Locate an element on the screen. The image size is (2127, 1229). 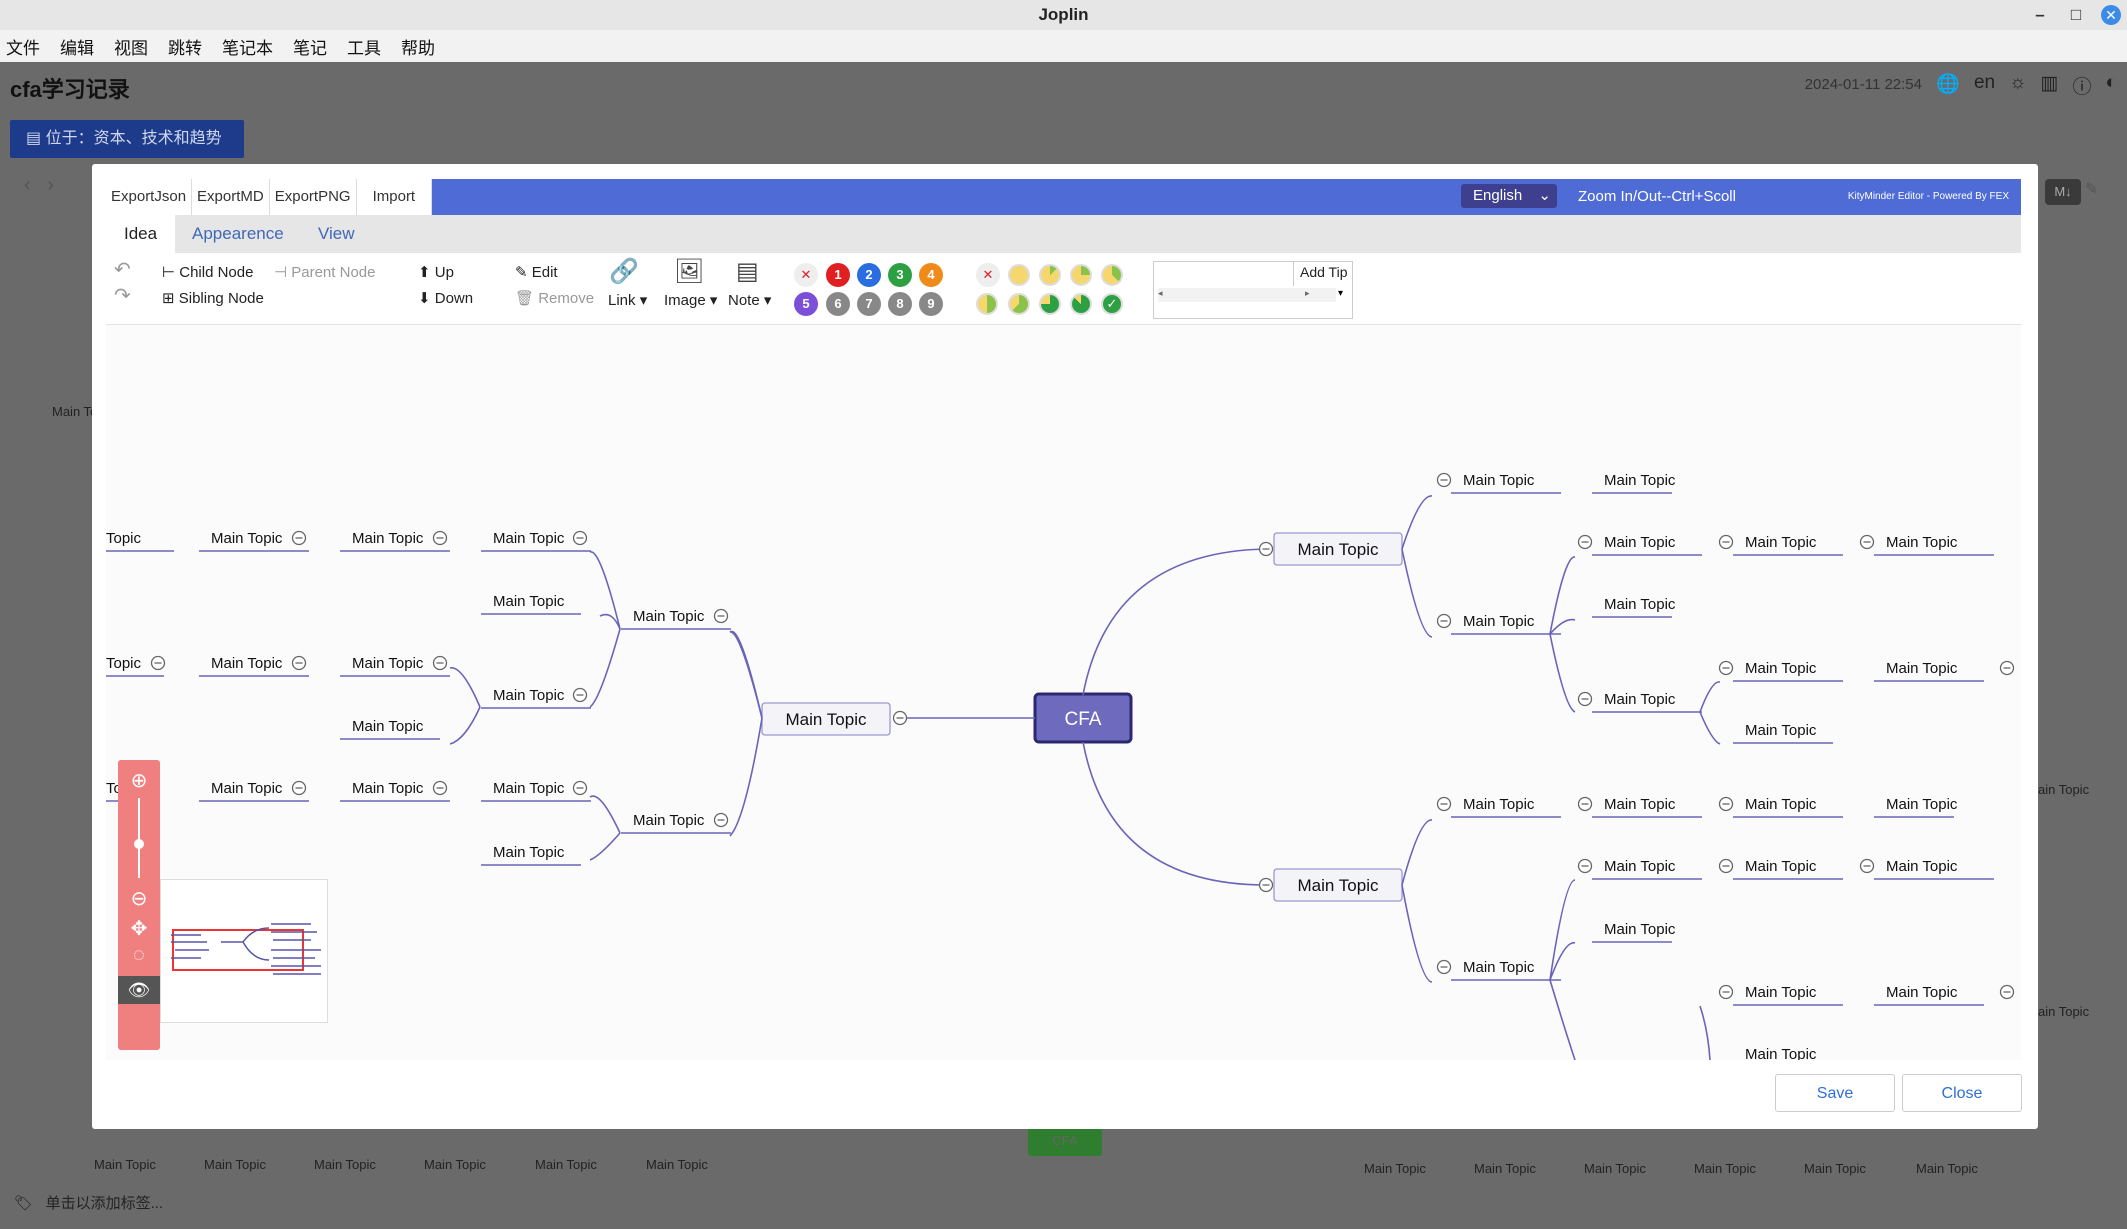
child-node-button: ⊢ Child Node is located at coordinates (207, 272).